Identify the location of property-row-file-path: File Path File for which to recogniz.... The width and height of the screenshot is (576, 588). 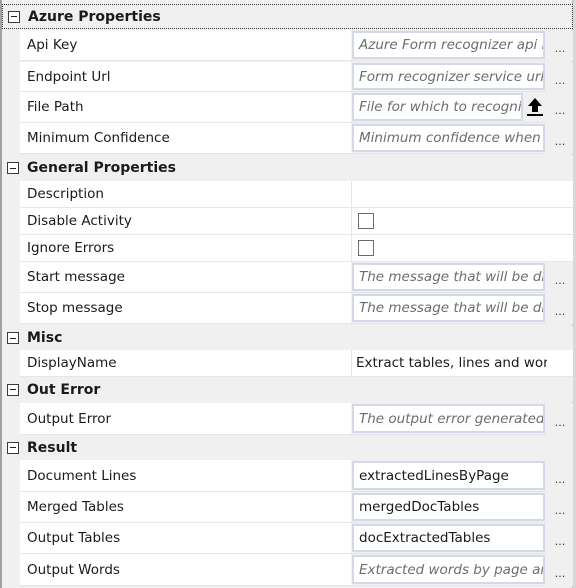
(296, 107).